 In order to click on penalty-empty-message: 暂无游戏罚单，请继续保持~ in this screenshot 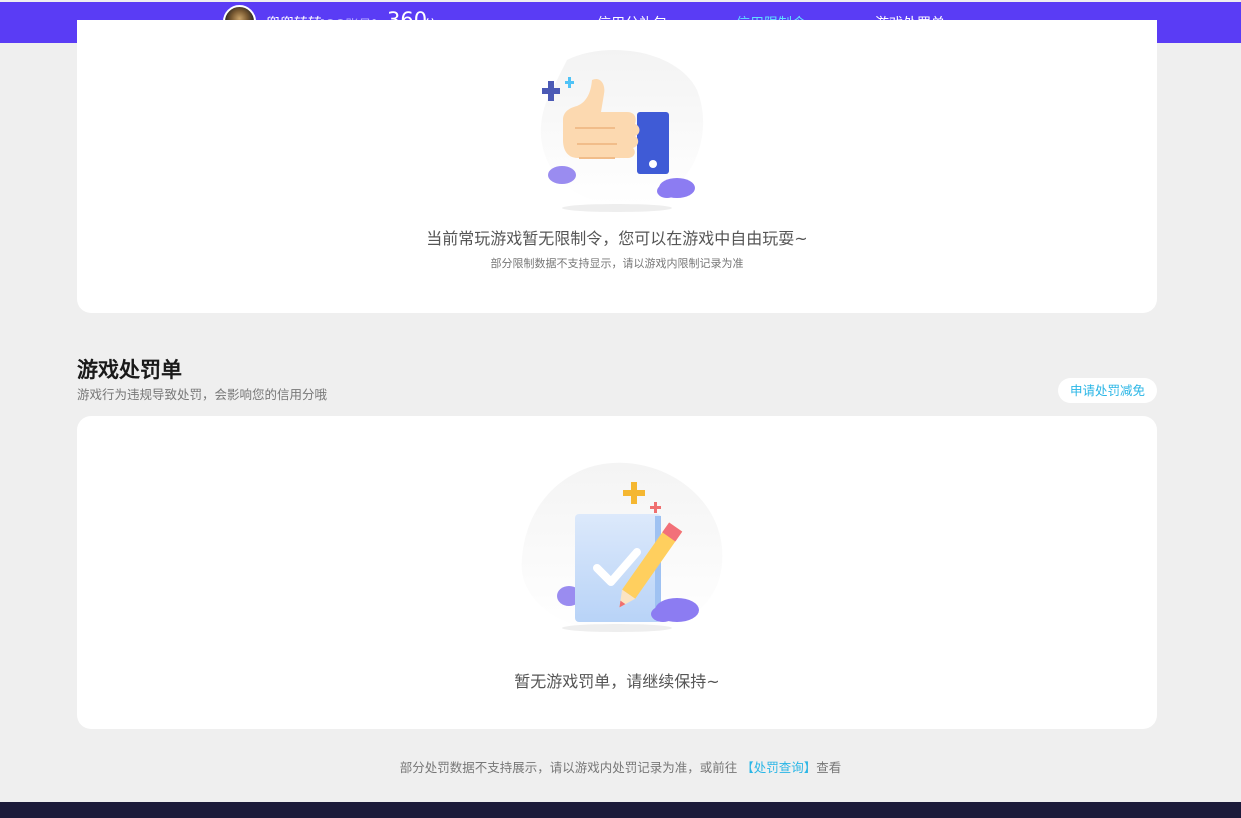, I will do `click(617, 681)`.